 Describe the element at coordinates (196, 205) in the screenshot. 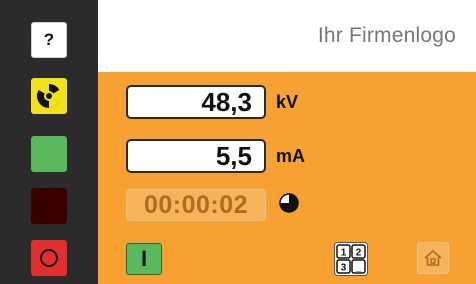

I see `timer-display: 00:00:02` at that location.